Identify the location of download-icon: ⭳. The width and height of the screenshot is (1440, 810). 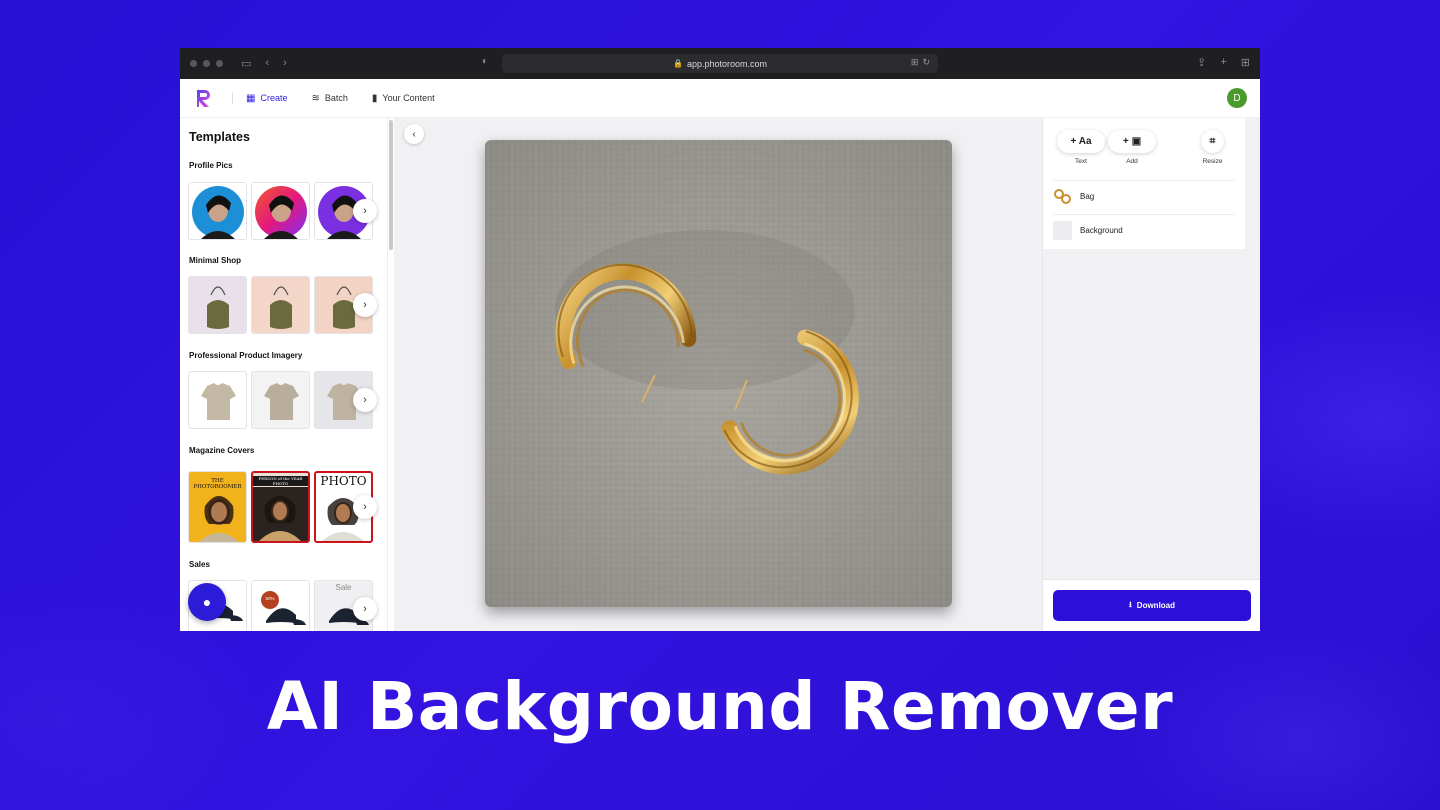
(1130, 604).